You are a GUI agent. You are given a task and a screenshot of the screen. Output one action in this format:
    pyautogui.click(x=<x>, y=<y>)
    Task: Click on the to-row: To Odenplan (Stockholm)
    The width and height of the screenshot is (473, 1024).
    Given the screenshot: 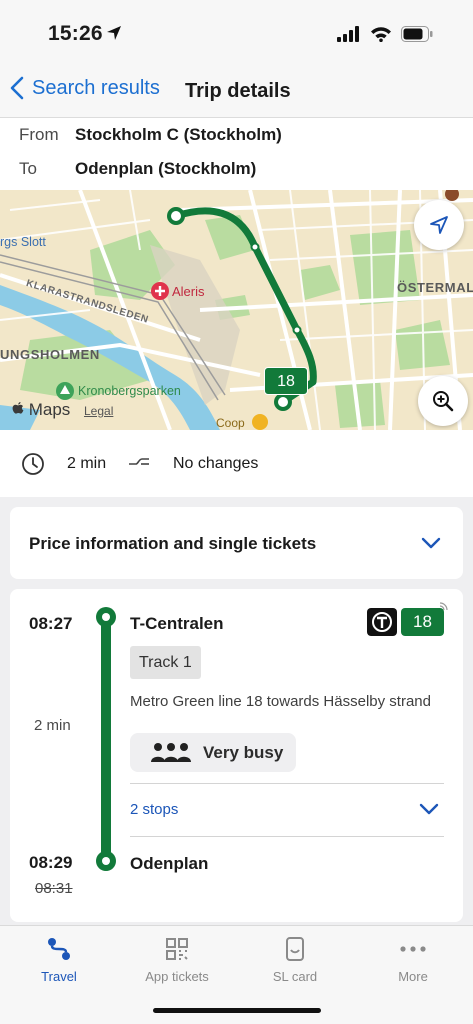 What is the action you would take?
    pyautogui.click(x=236, y=169)
    